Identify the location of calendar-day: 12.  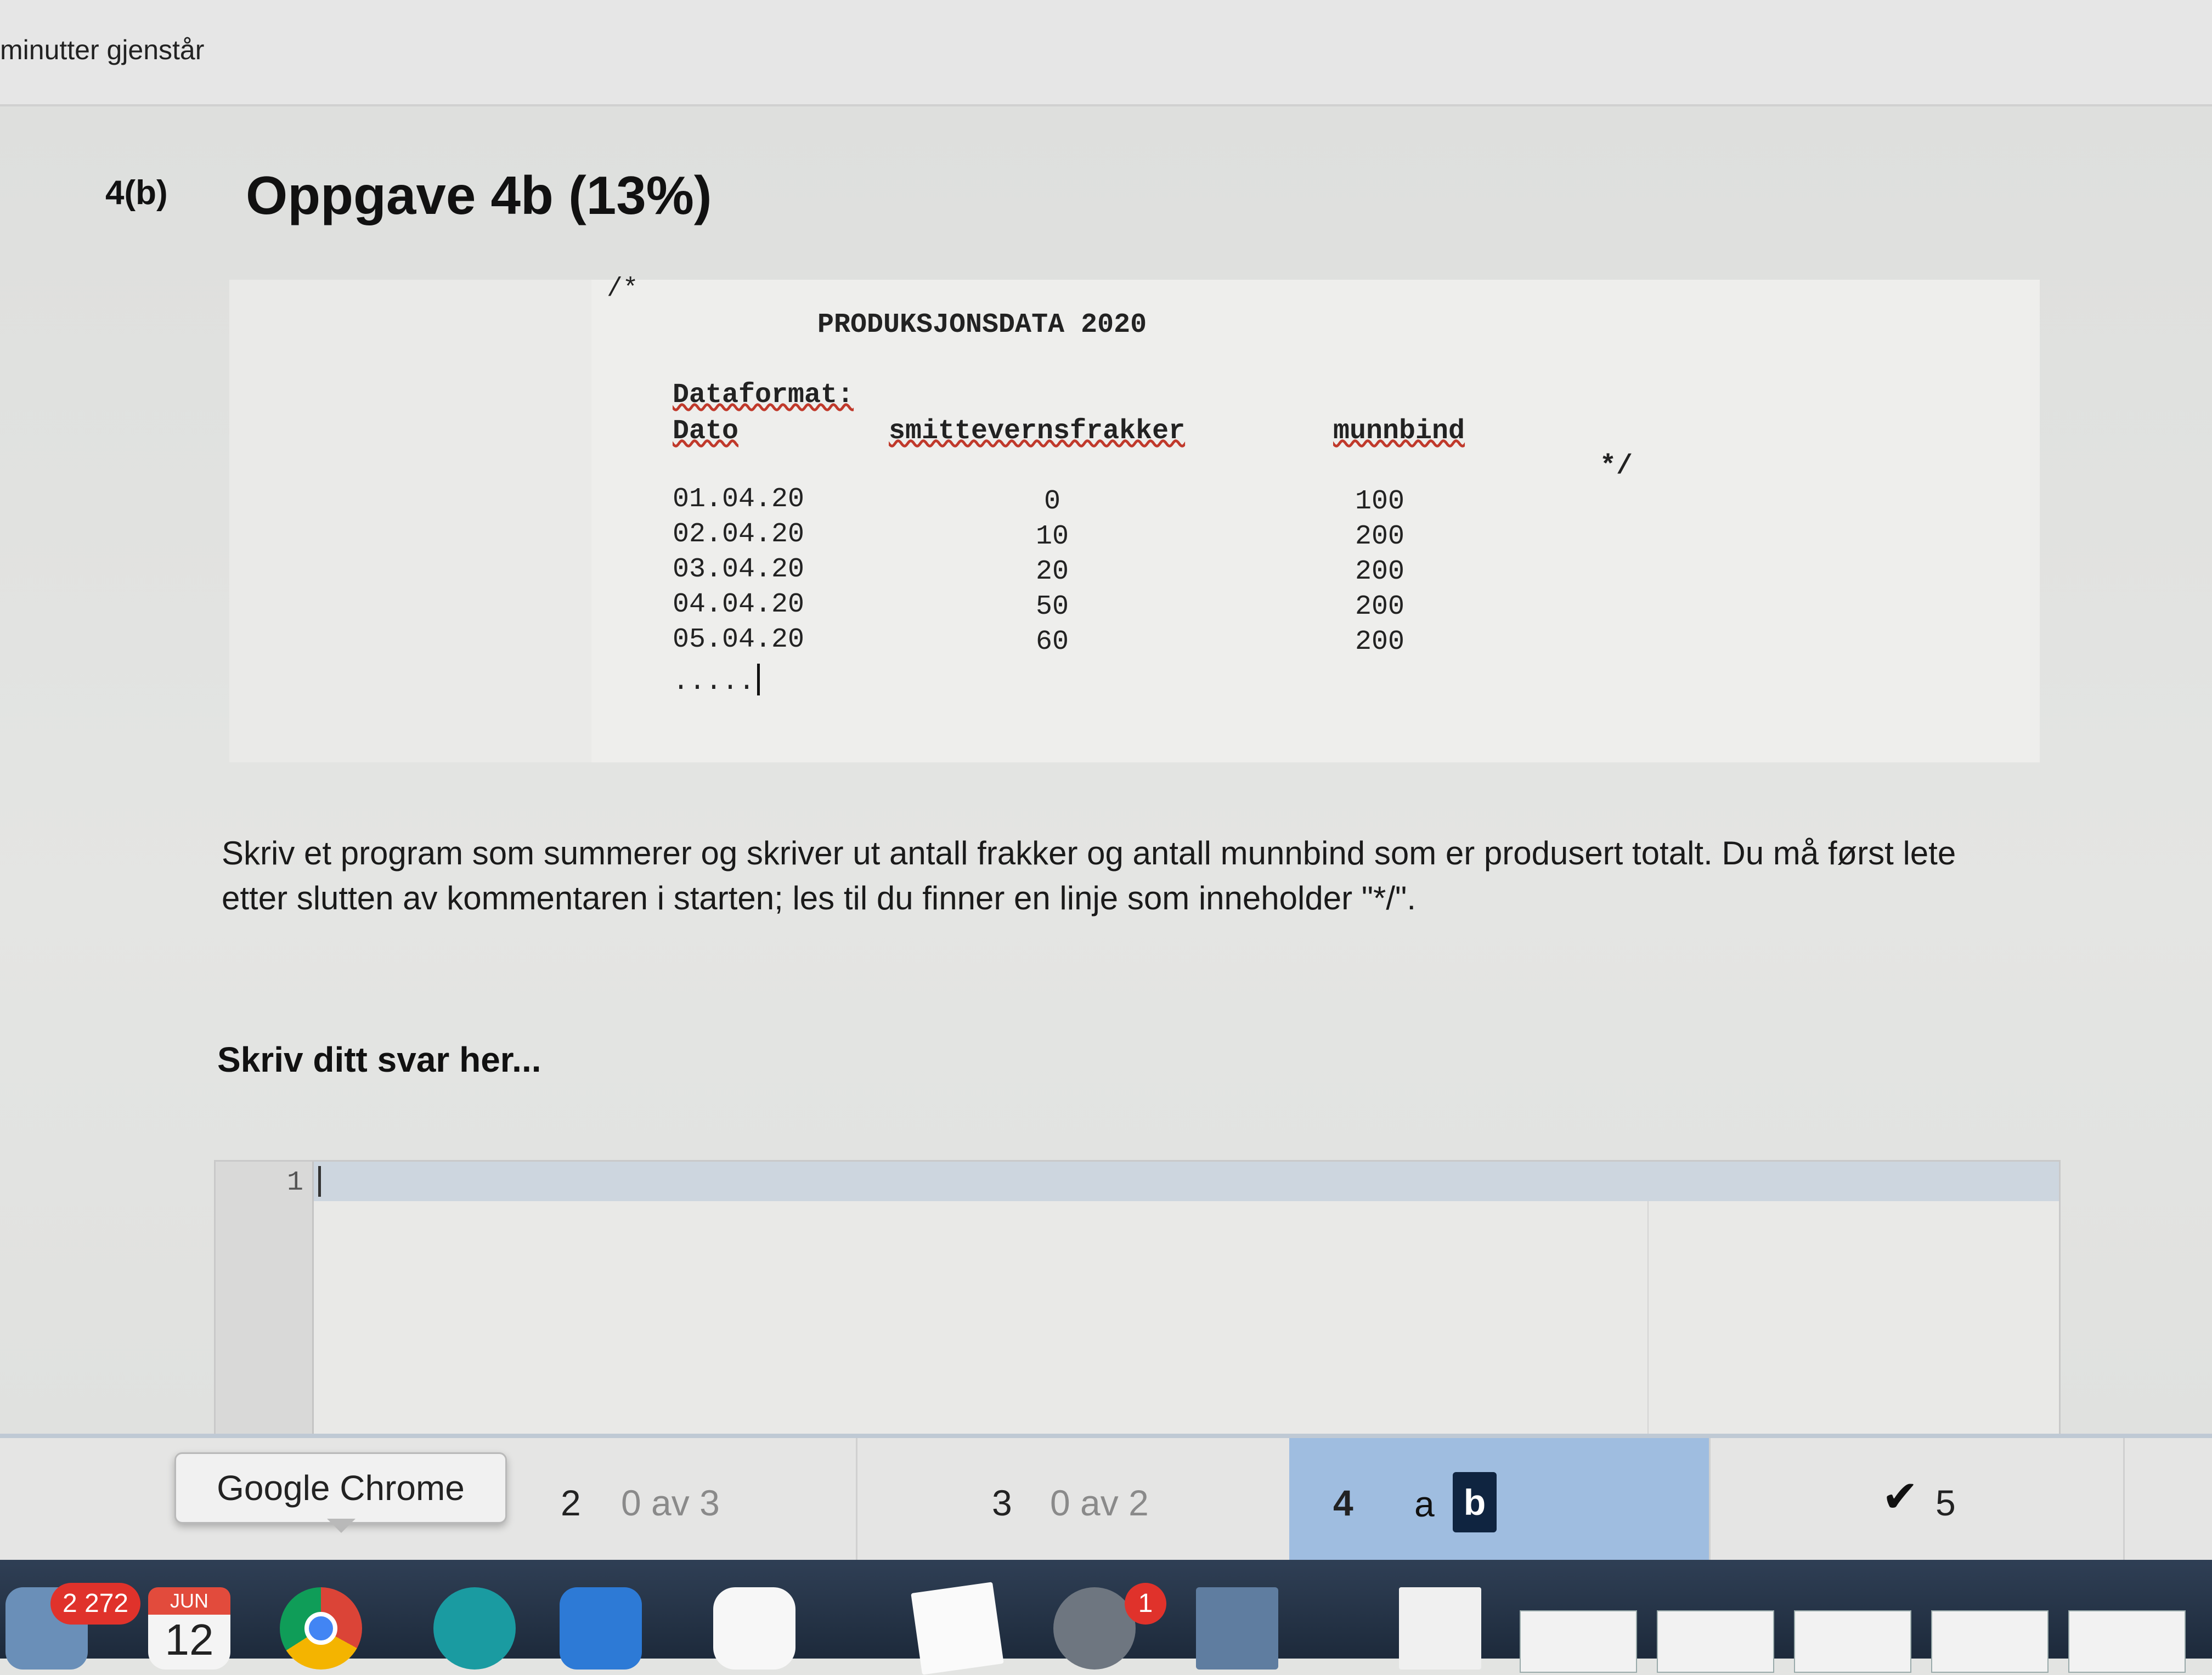
(189, 1639).